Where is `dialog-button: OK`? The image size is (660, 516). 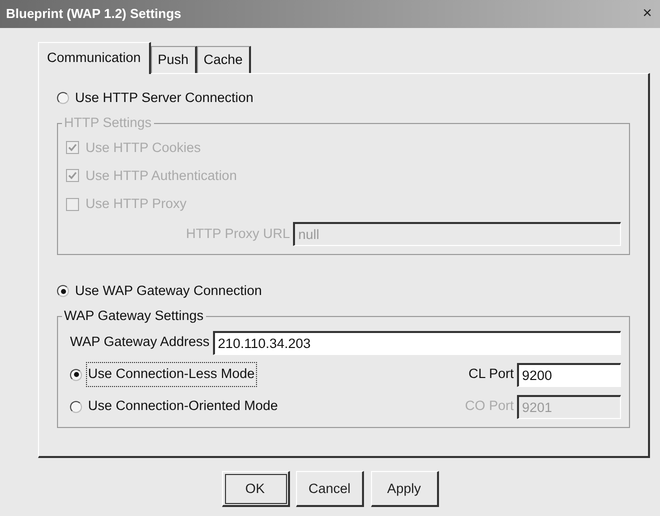
dialog-button: OK is located at coordinates (256, 489).